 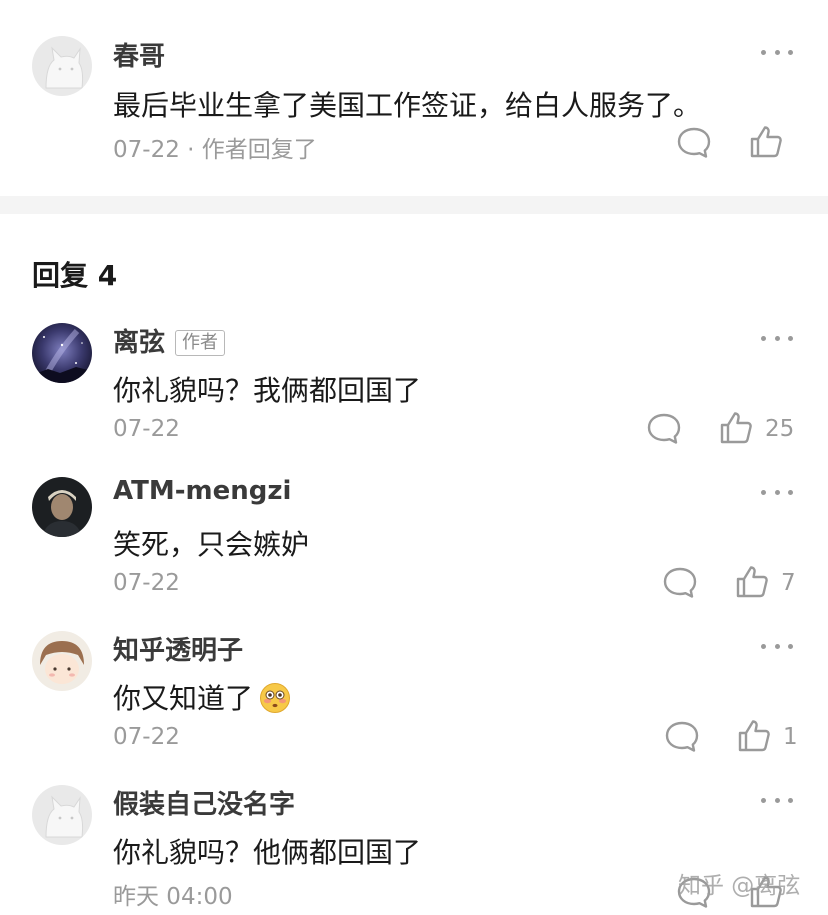 What do you see at coordinates (739, 886) in the screenshot?
I see `watermark: 知乎 @离弦` at bounding box center [739, 886].